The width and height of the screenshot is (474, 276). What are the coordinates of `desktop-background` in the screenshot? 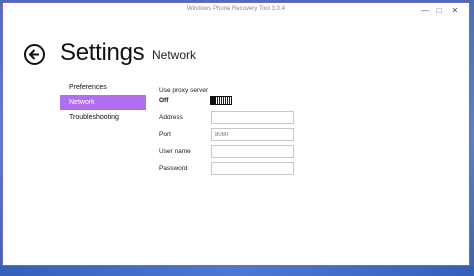 It's located at (237, 271).